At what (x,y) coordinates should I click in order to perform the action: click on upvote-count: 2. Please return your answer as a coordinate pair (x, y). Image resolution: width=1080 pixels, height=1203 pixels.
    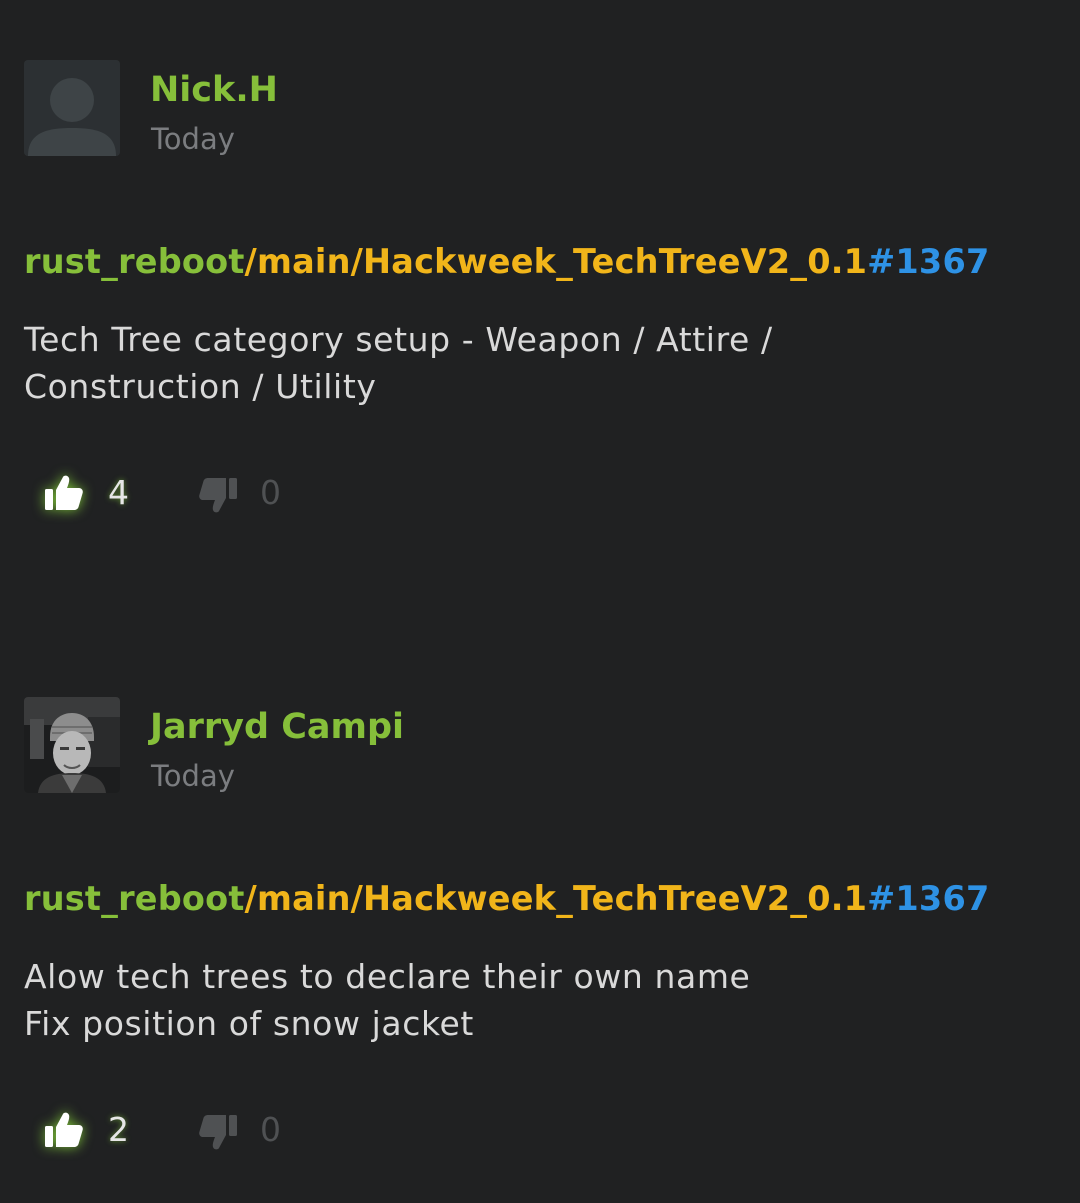
    Looking at the image, I should click on (118, 1129).